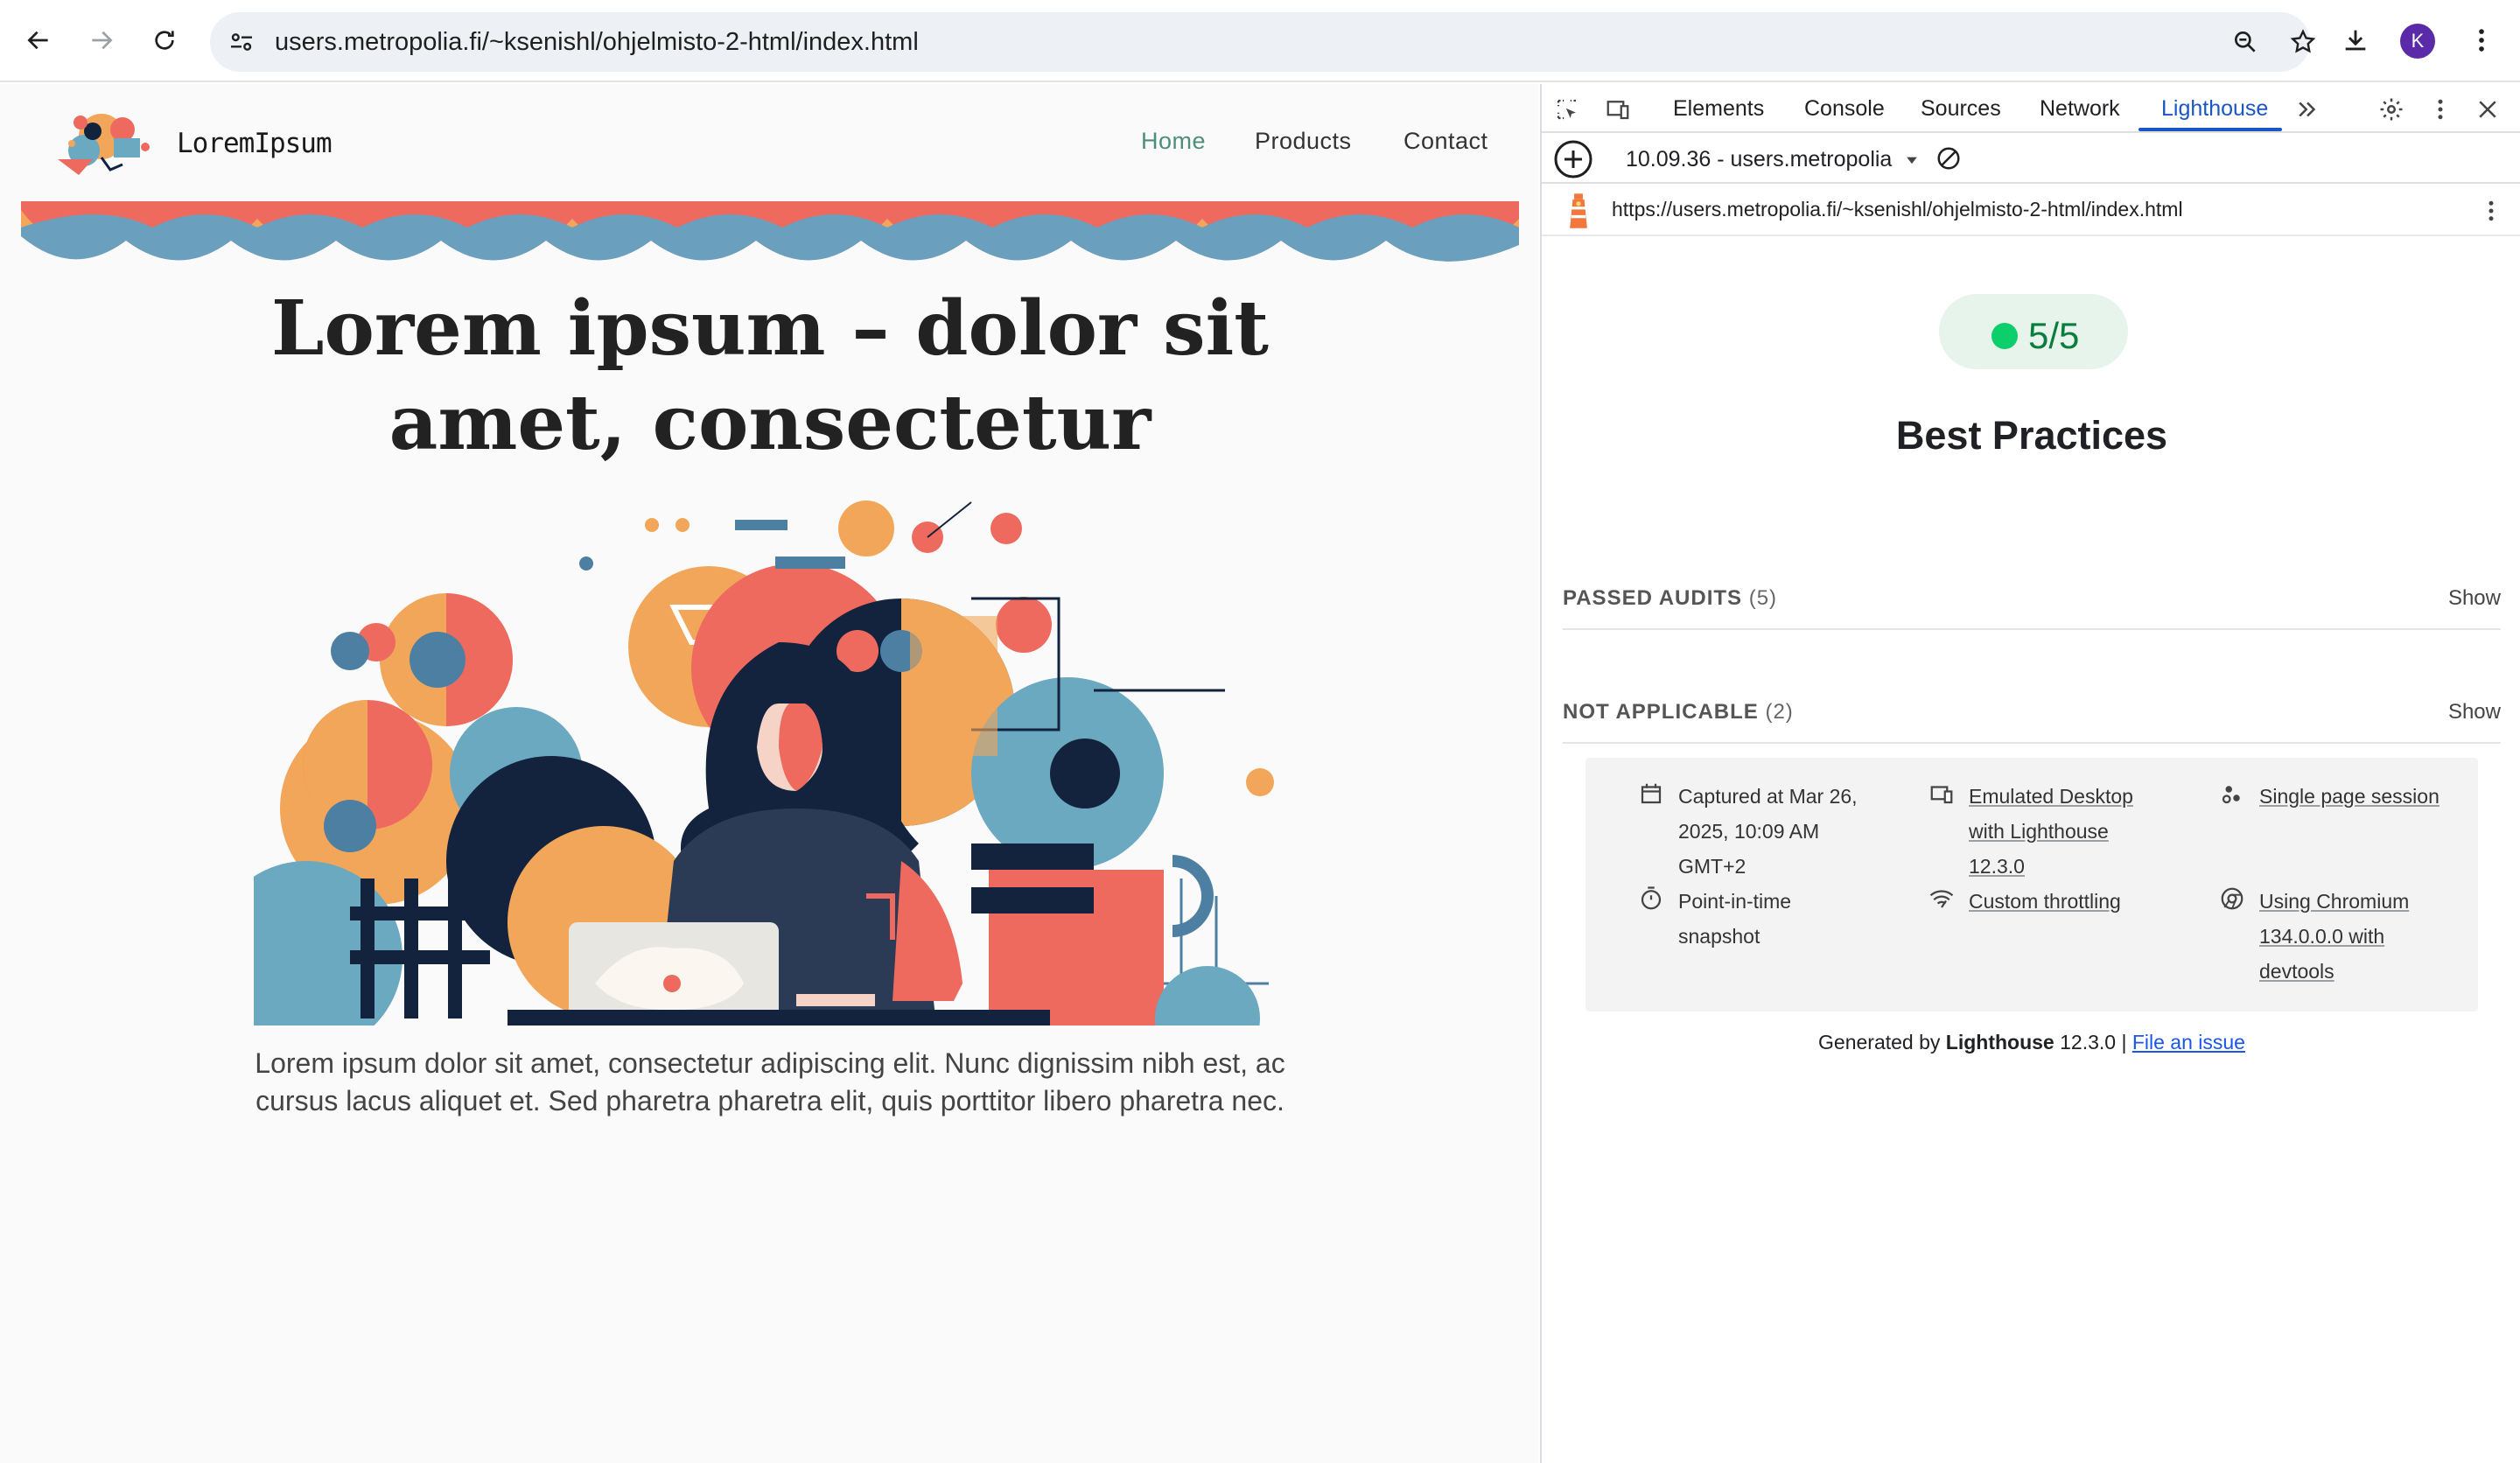 This screenshot has width=2520, height=1463. I want to click on devtools-settings-button, so click(2391, 109).